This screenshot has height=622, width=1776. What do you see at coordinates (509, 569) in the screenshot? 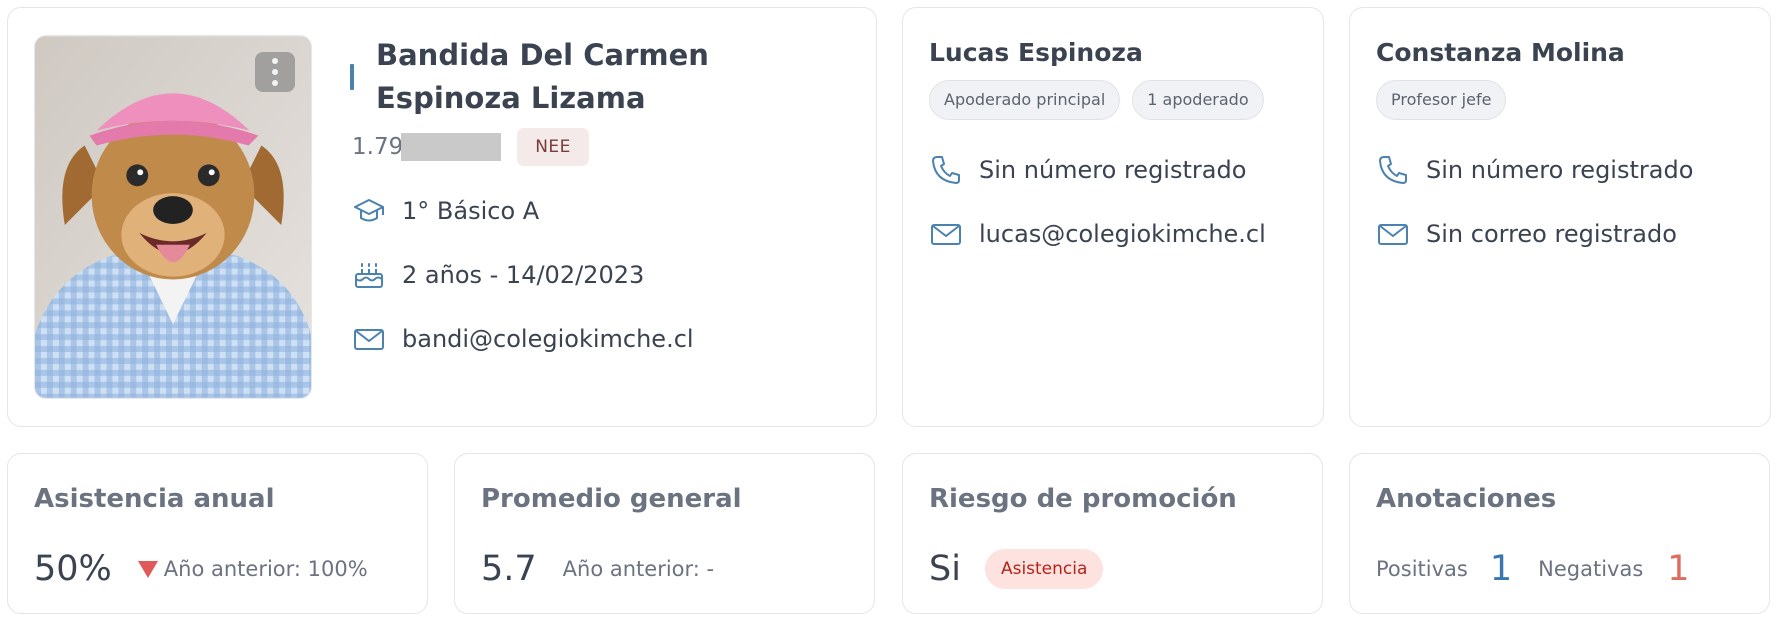
I see `average-value: 5.7` at bounding box center [509, 569].